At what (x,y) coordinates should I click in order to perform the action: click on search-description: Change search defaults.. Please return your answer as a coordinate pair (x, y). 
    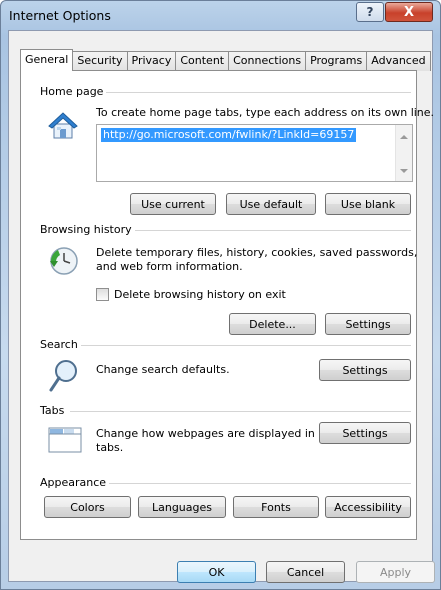
    Looking at the image, I should click on (163, 369).